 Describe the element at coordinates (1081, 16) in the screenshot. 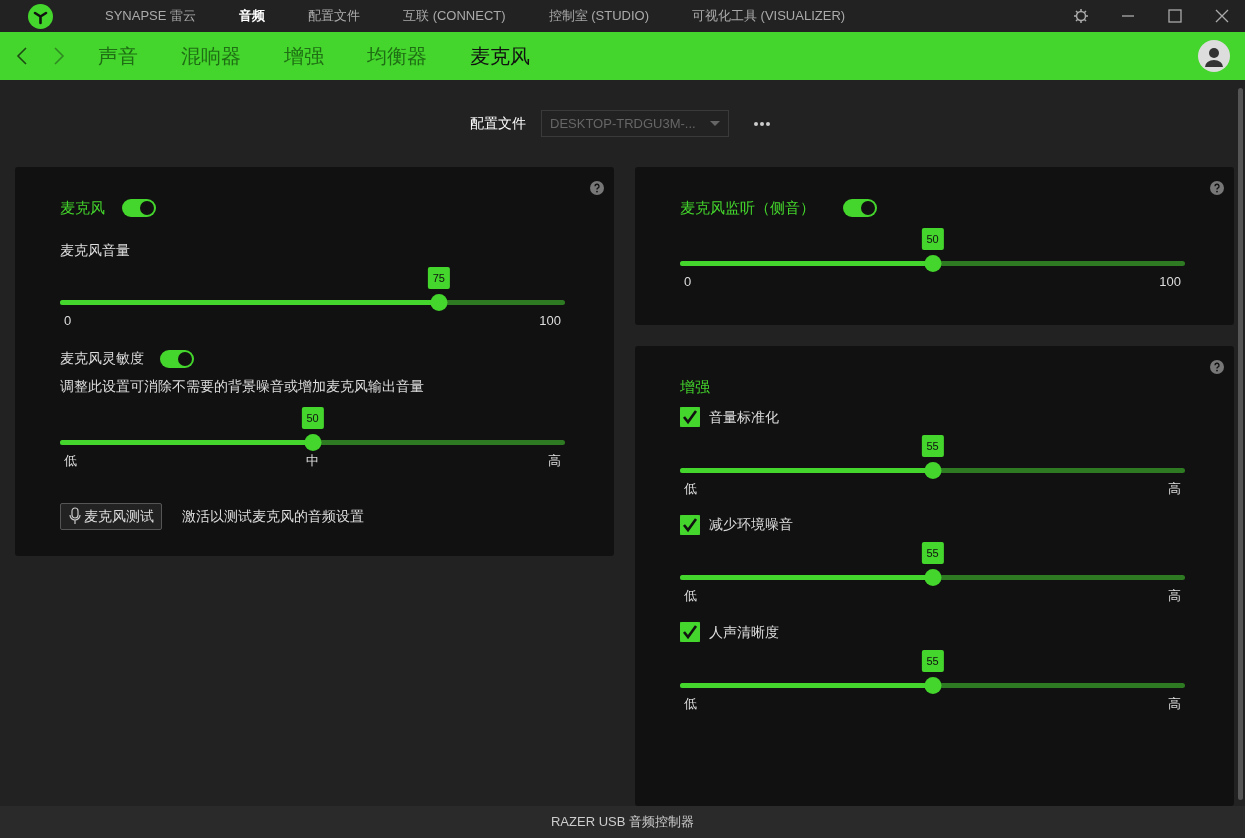

I see `settings-icon` at that location.